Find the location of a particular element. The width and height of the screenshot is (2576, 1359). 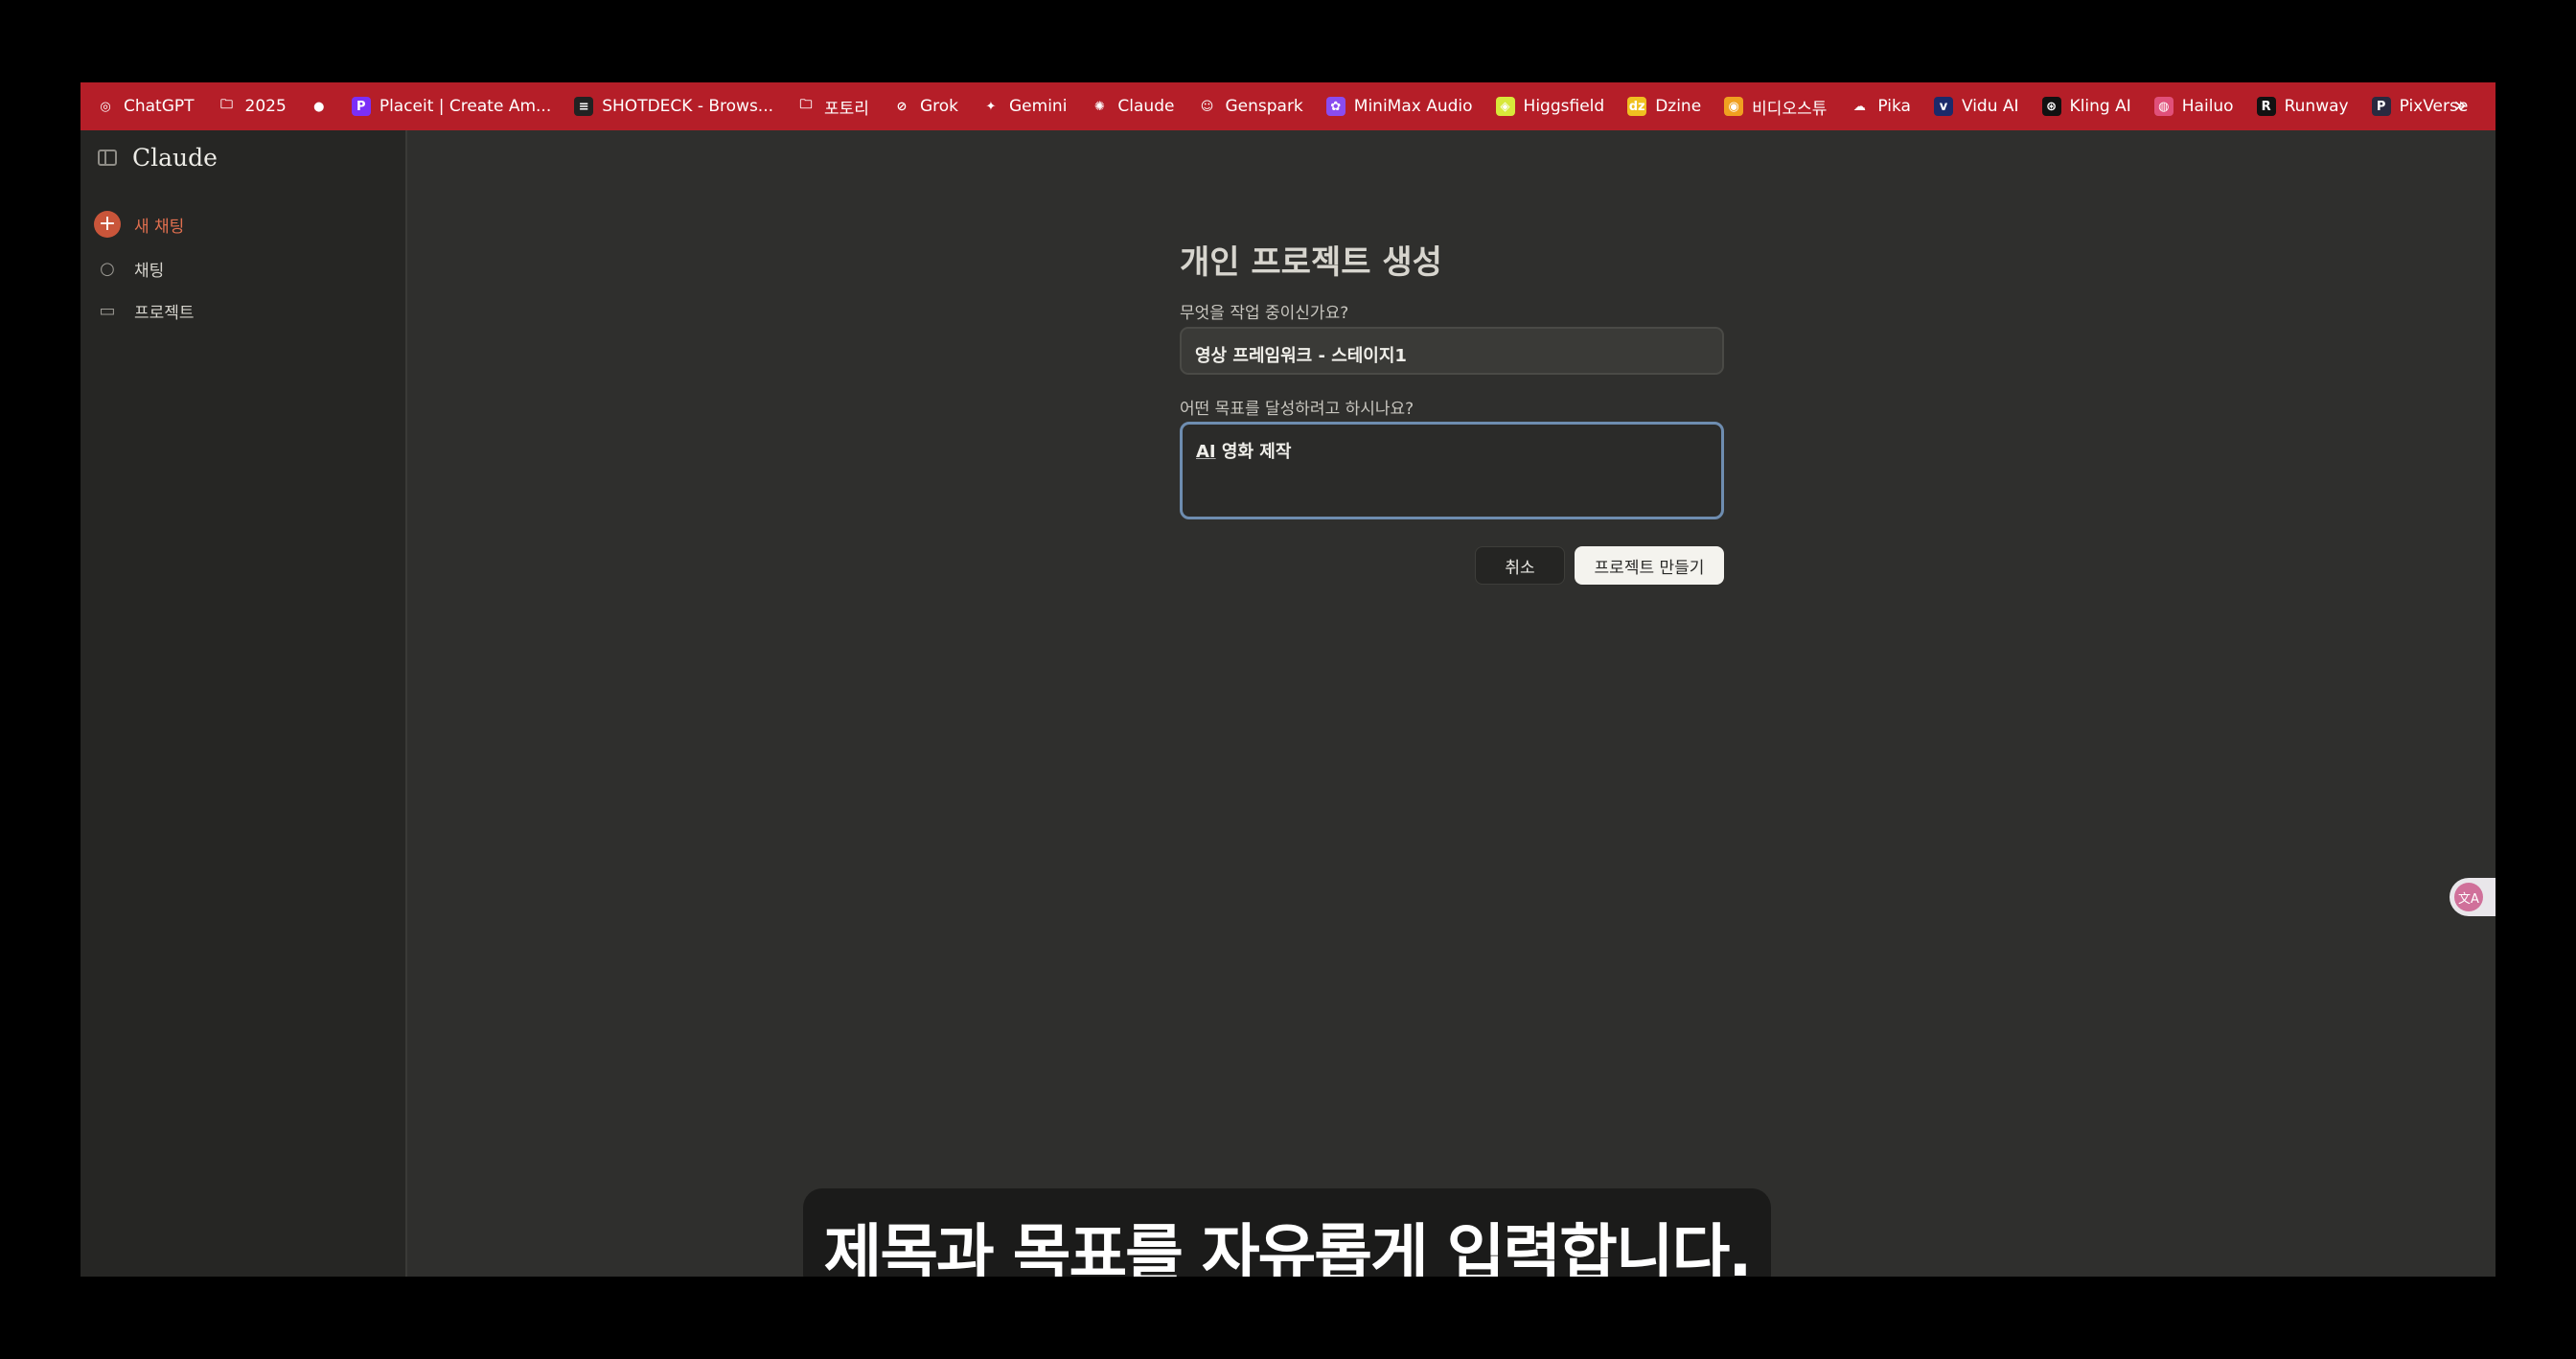

bookmark-label: Genspark is located at coordinates (1264, 106).